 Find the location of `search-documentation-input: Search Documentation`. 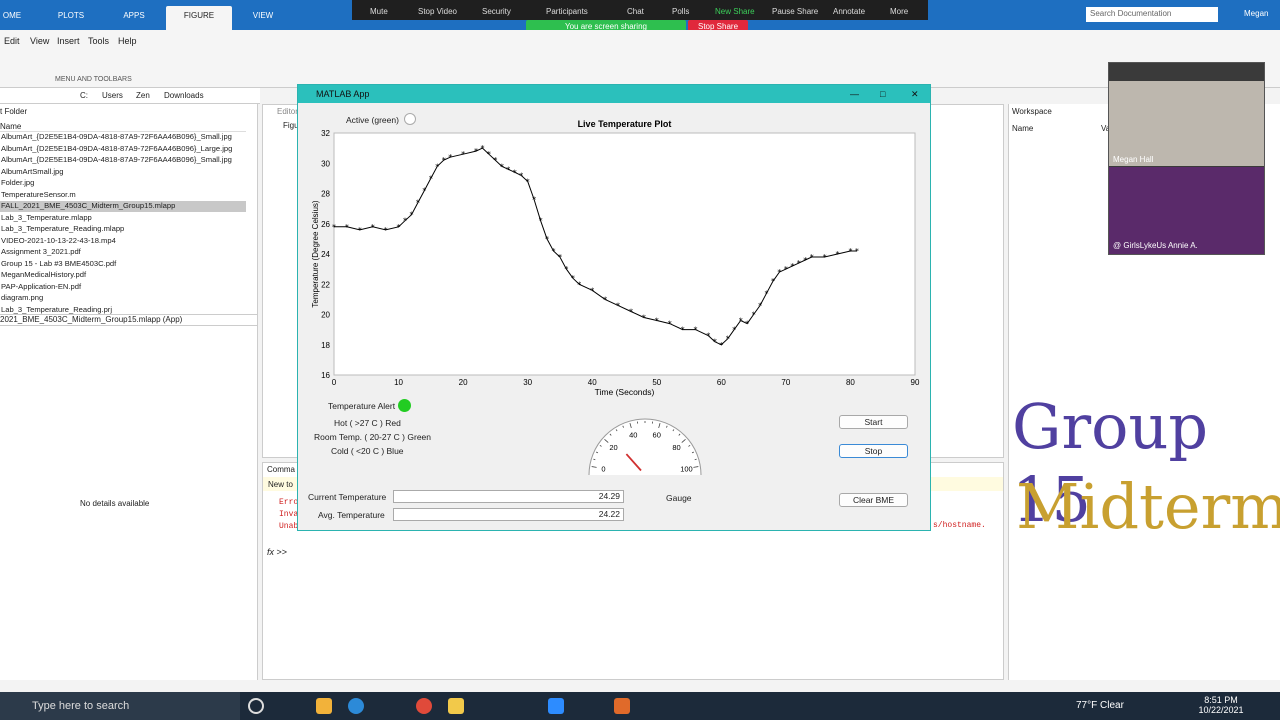

search-documentation-input: Search Documentation is located at coordinates (1152, 14).